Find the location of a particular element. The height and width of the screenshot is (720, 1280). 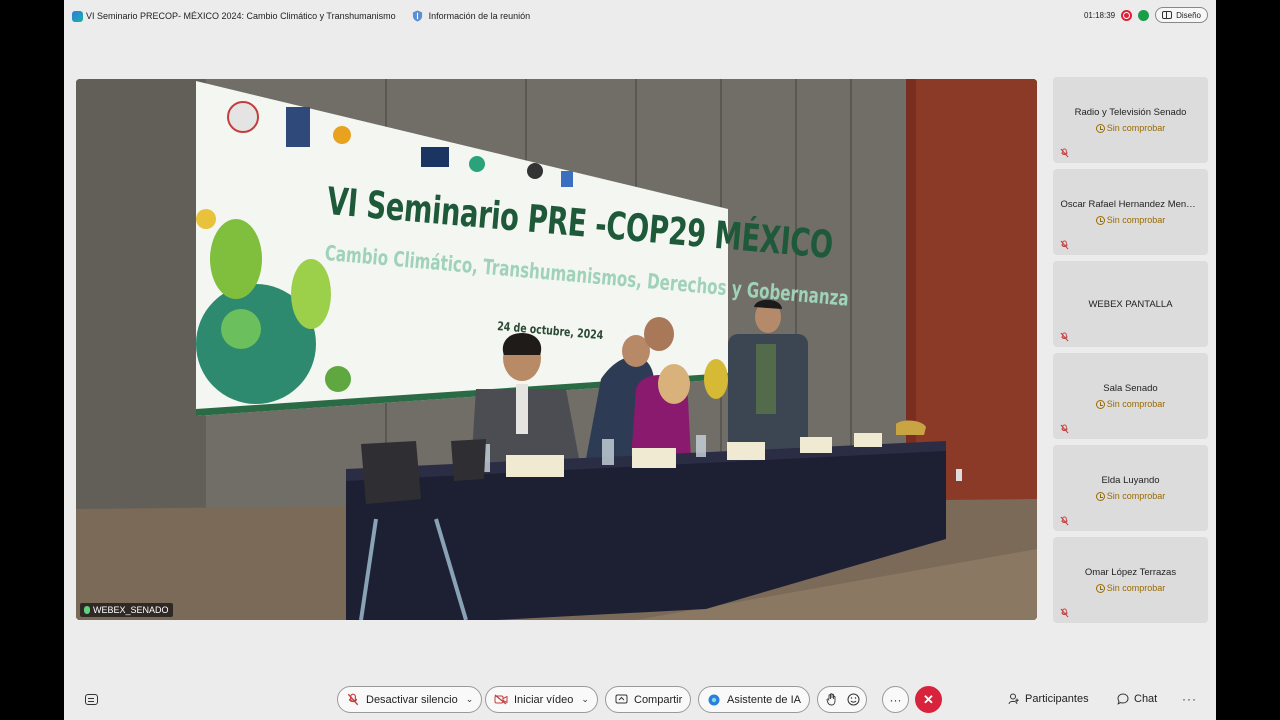

leave-button: ✕ is located at coordinates (928, 699).